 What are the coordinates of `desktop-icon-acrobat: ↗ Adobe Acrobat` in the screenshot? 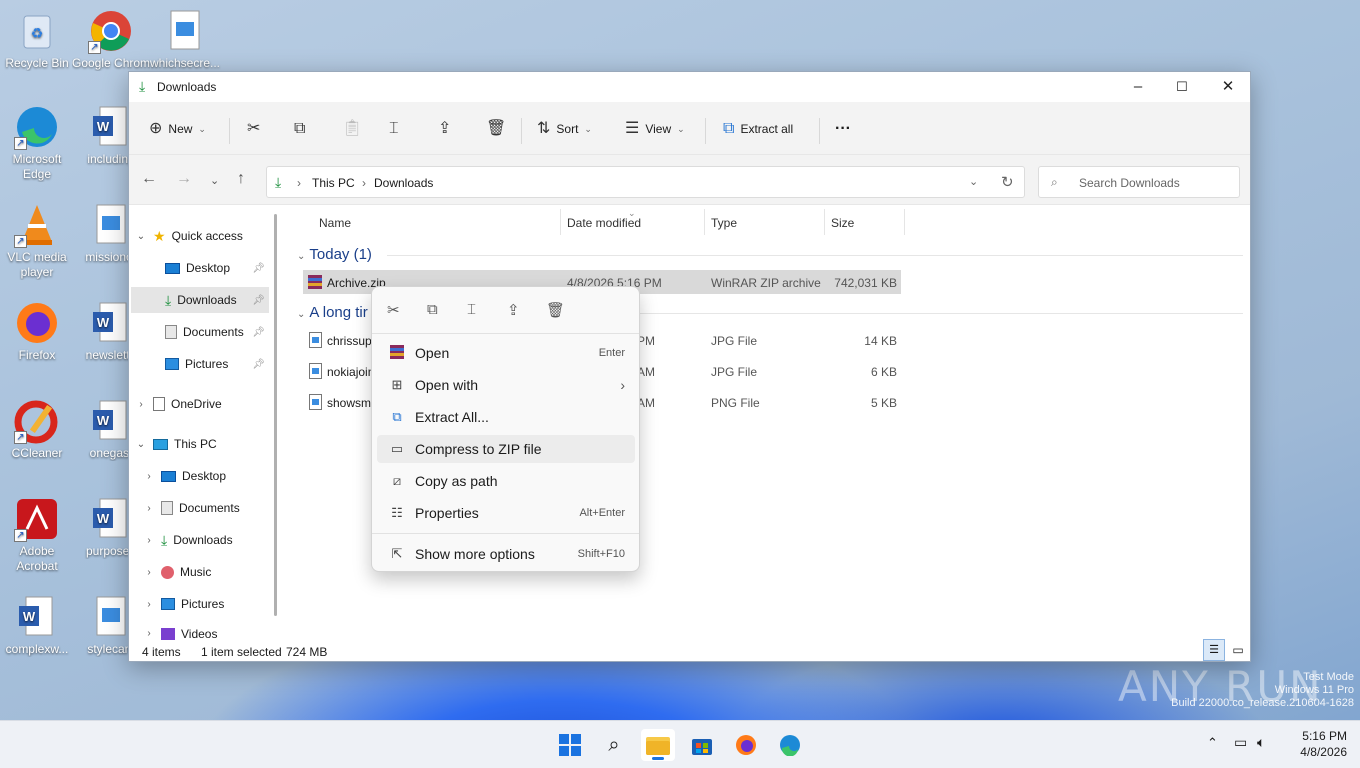 It's located at (38, 535).